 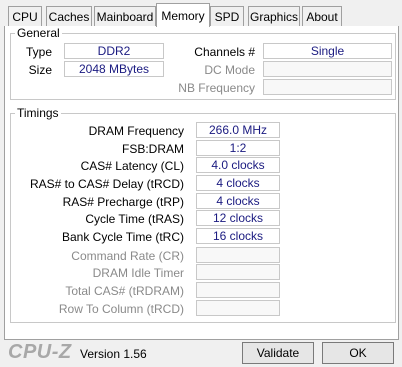 I want to click on dram-frequency-label: DRAM Frequency, so click(x=136, y=131).